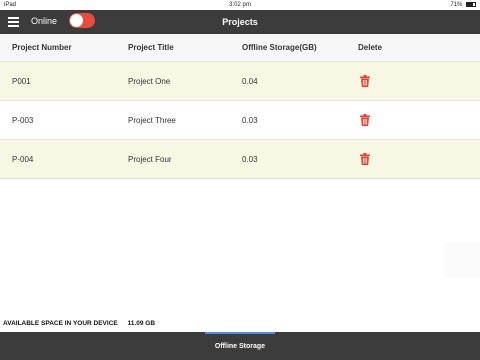  Describe the element at coordinates (21, 81) in the screenshot. I see `project-number: P001` at that location.